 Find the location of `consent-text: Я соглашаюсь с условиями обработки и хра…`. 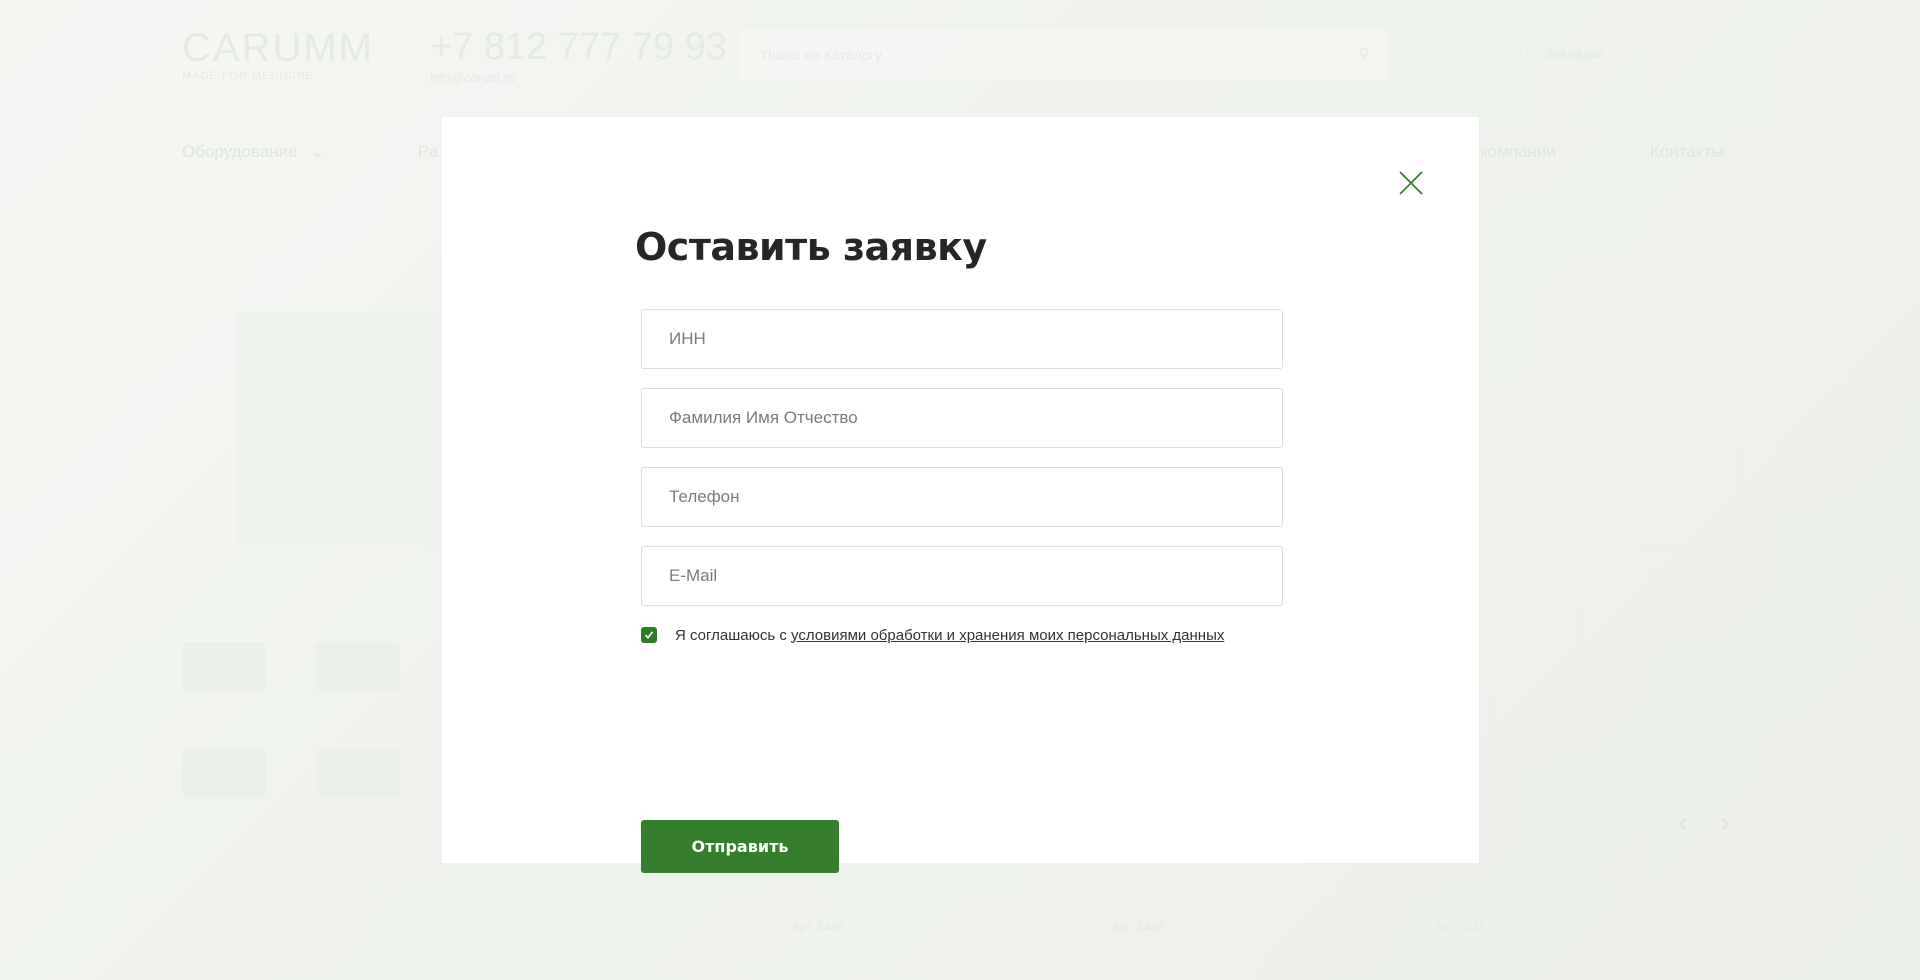

consent-text: Я соглашаюсь с условиями обработки и хра… is located at coordinates (949, 635).